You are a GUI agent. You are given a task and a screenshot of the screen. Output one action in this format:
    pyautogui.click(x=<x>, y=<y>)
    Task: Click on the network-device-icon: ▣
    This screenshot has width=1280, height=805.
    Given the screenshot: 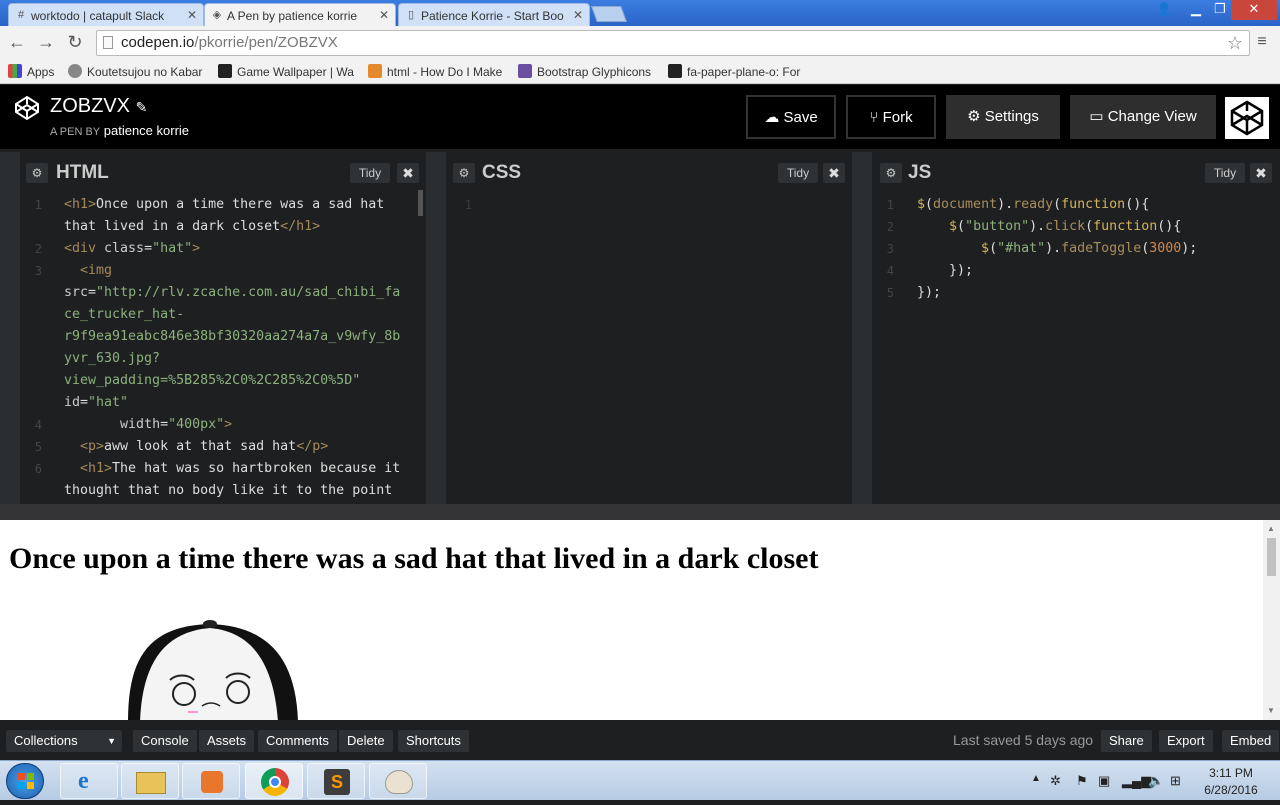 What is the action you would take?
    pyautogui.click(x=1104, y=781)
    